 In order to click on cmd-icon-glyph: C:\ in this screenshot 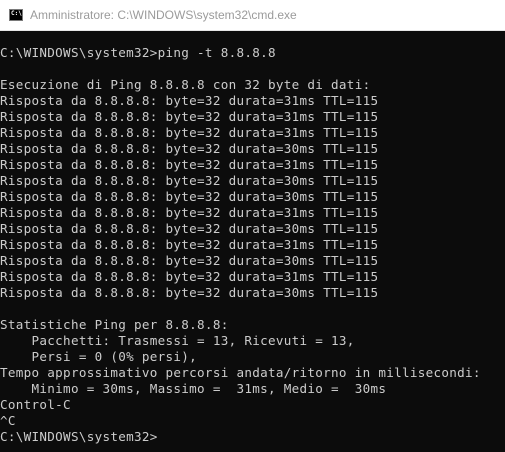, I will do `click(16, 13)`.